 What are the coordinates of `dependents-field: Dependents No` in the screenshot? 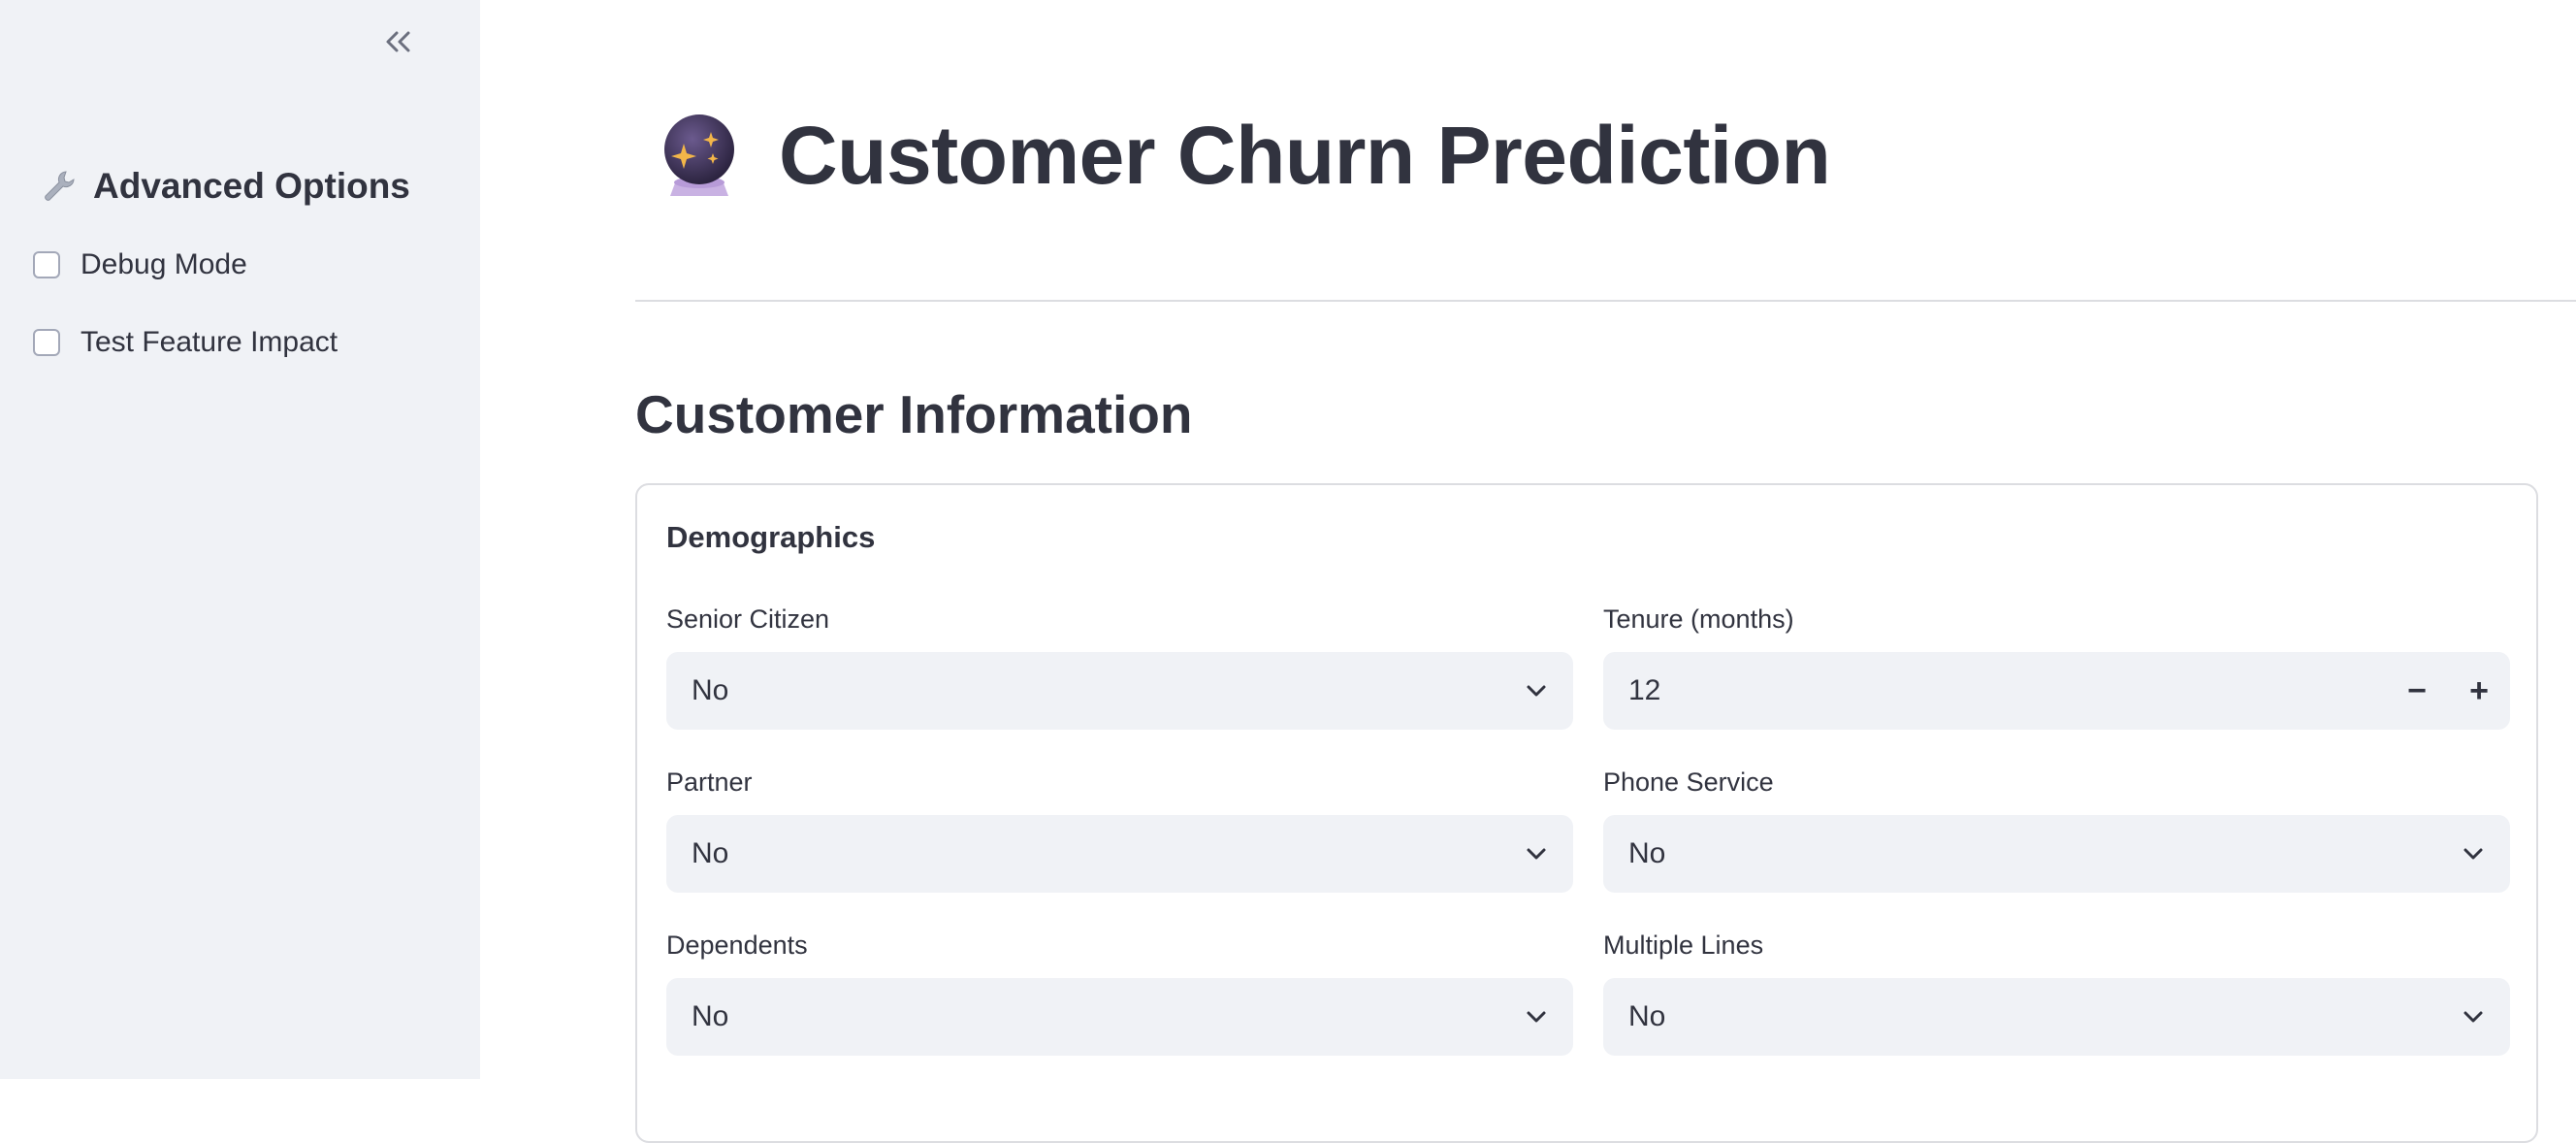 It's located at (1119, 992).